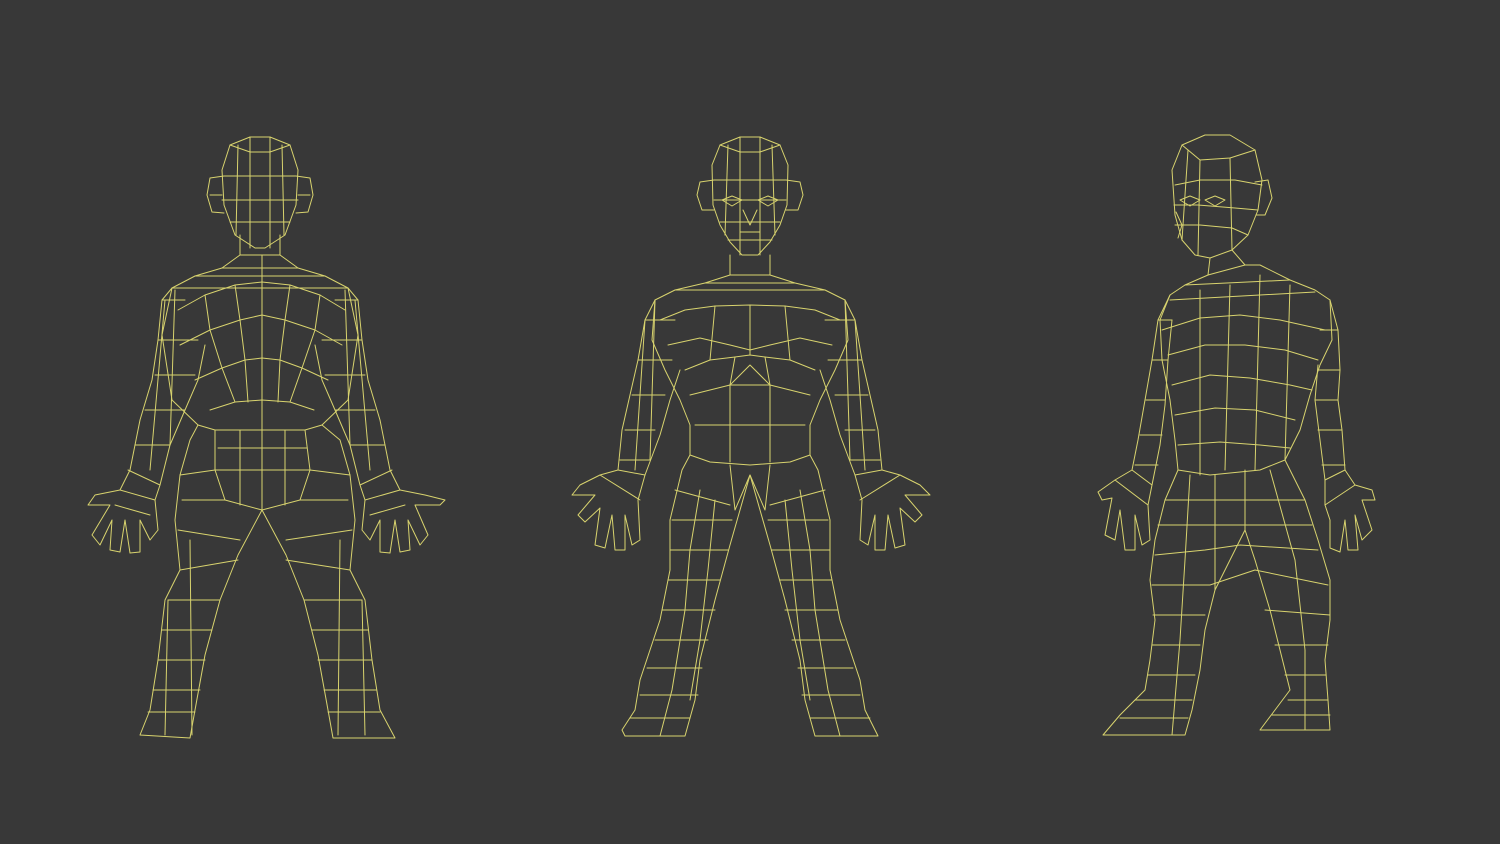 The image size is (1500, 844). I want to click on back-torso-mesh, so click(260, 342).